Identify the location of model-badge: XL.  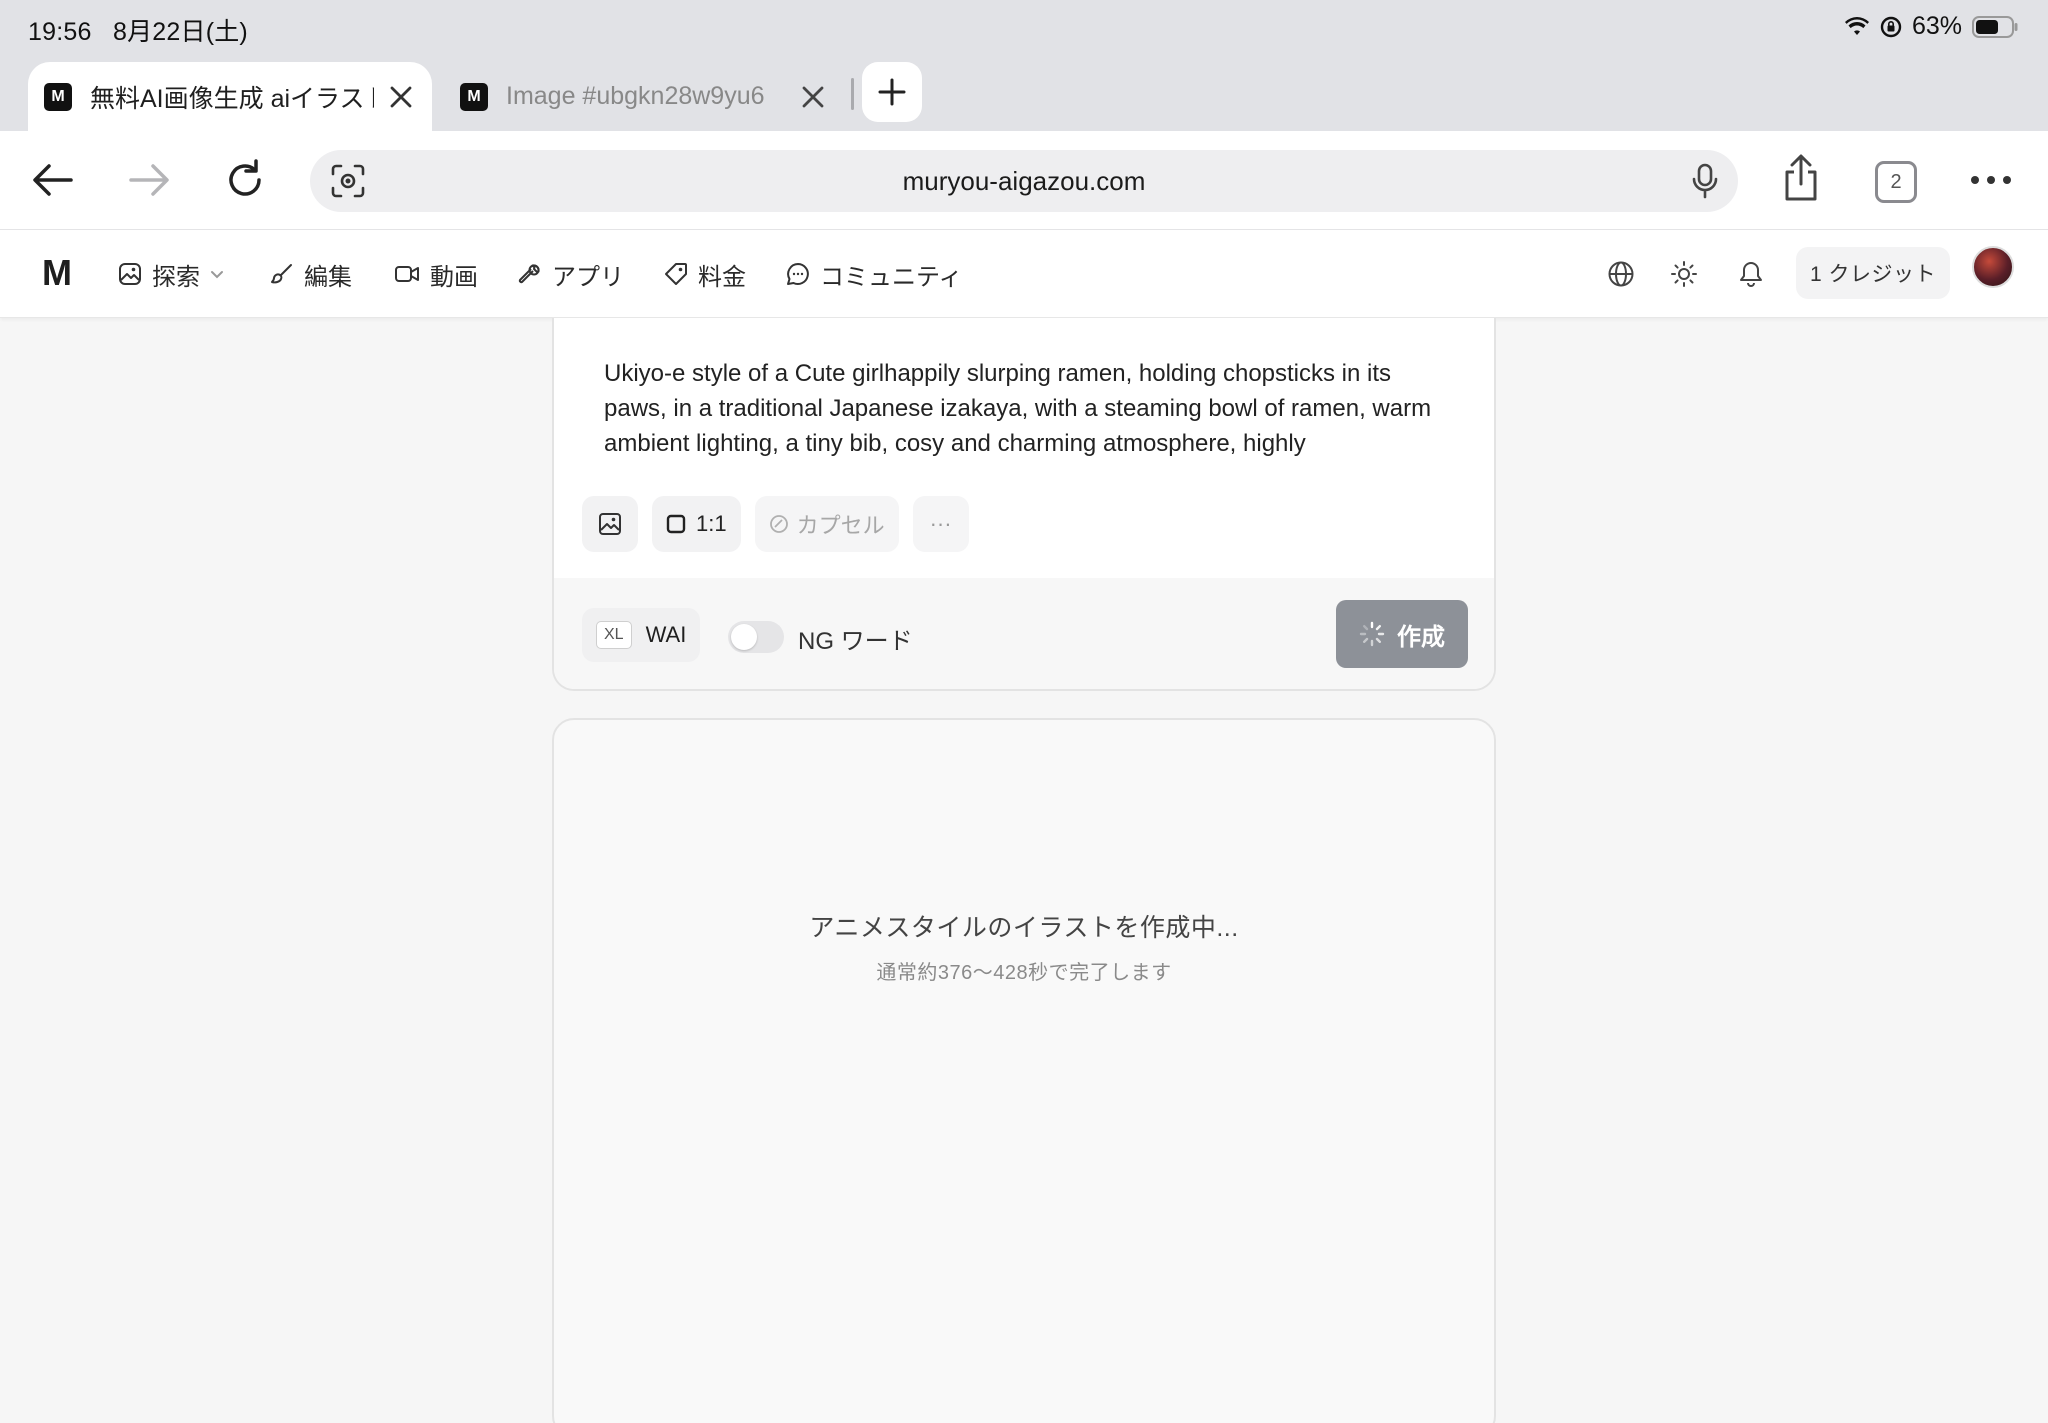
(614, 635).